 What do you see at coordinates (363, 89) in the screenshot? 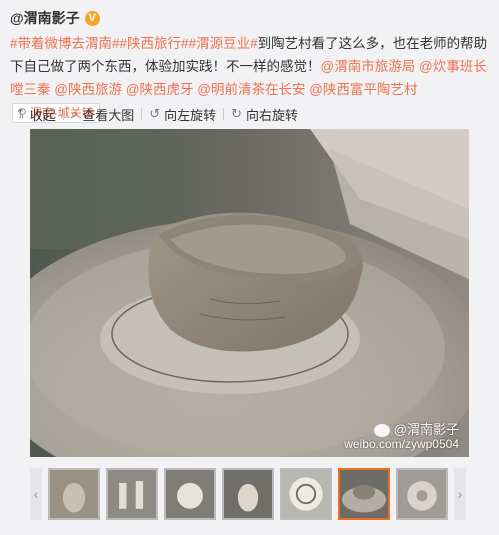
I see `mention-link: @陕西富平陶艺村` at bounding box center [363, 89].